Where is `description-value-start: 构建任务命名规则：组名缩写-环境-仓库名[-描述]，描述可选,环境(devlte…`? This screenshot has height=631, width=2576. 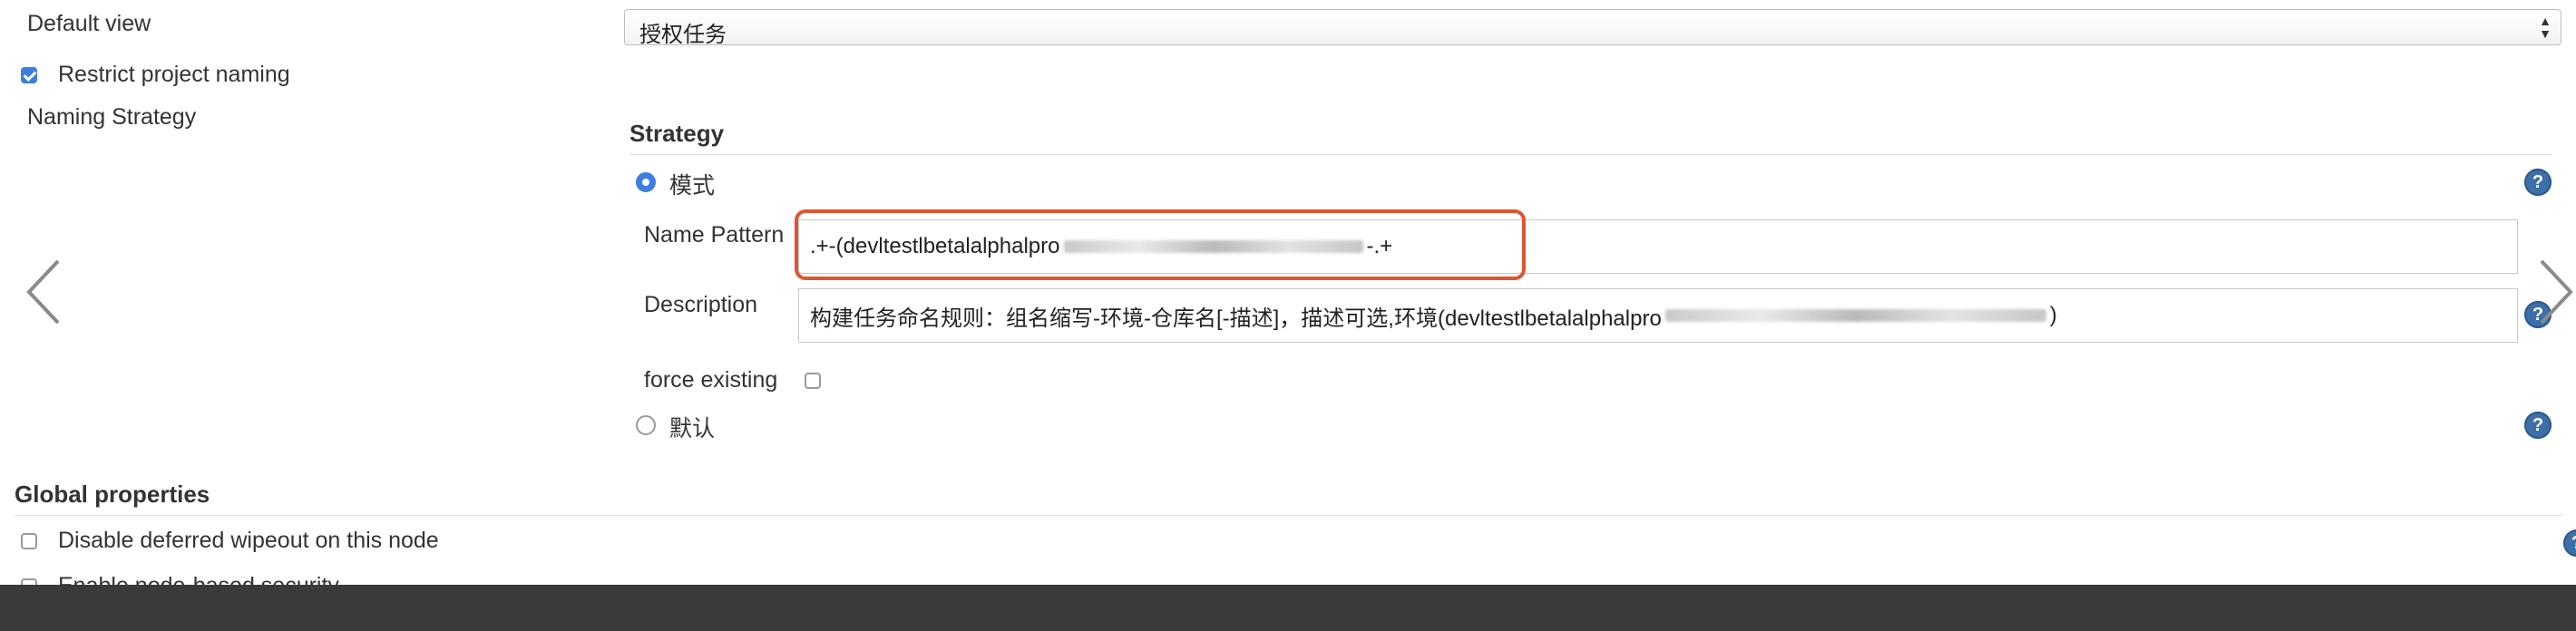 description-value-start: 构建任务命名规则：组名缩写-环境-仓库名[-描述]，描述可选,环境(devlte… is located at coordinates (1236, 318).